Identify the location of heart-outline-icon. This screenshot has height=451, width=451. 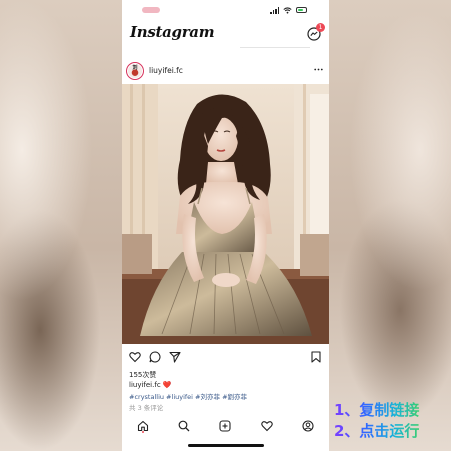
(267, 426).